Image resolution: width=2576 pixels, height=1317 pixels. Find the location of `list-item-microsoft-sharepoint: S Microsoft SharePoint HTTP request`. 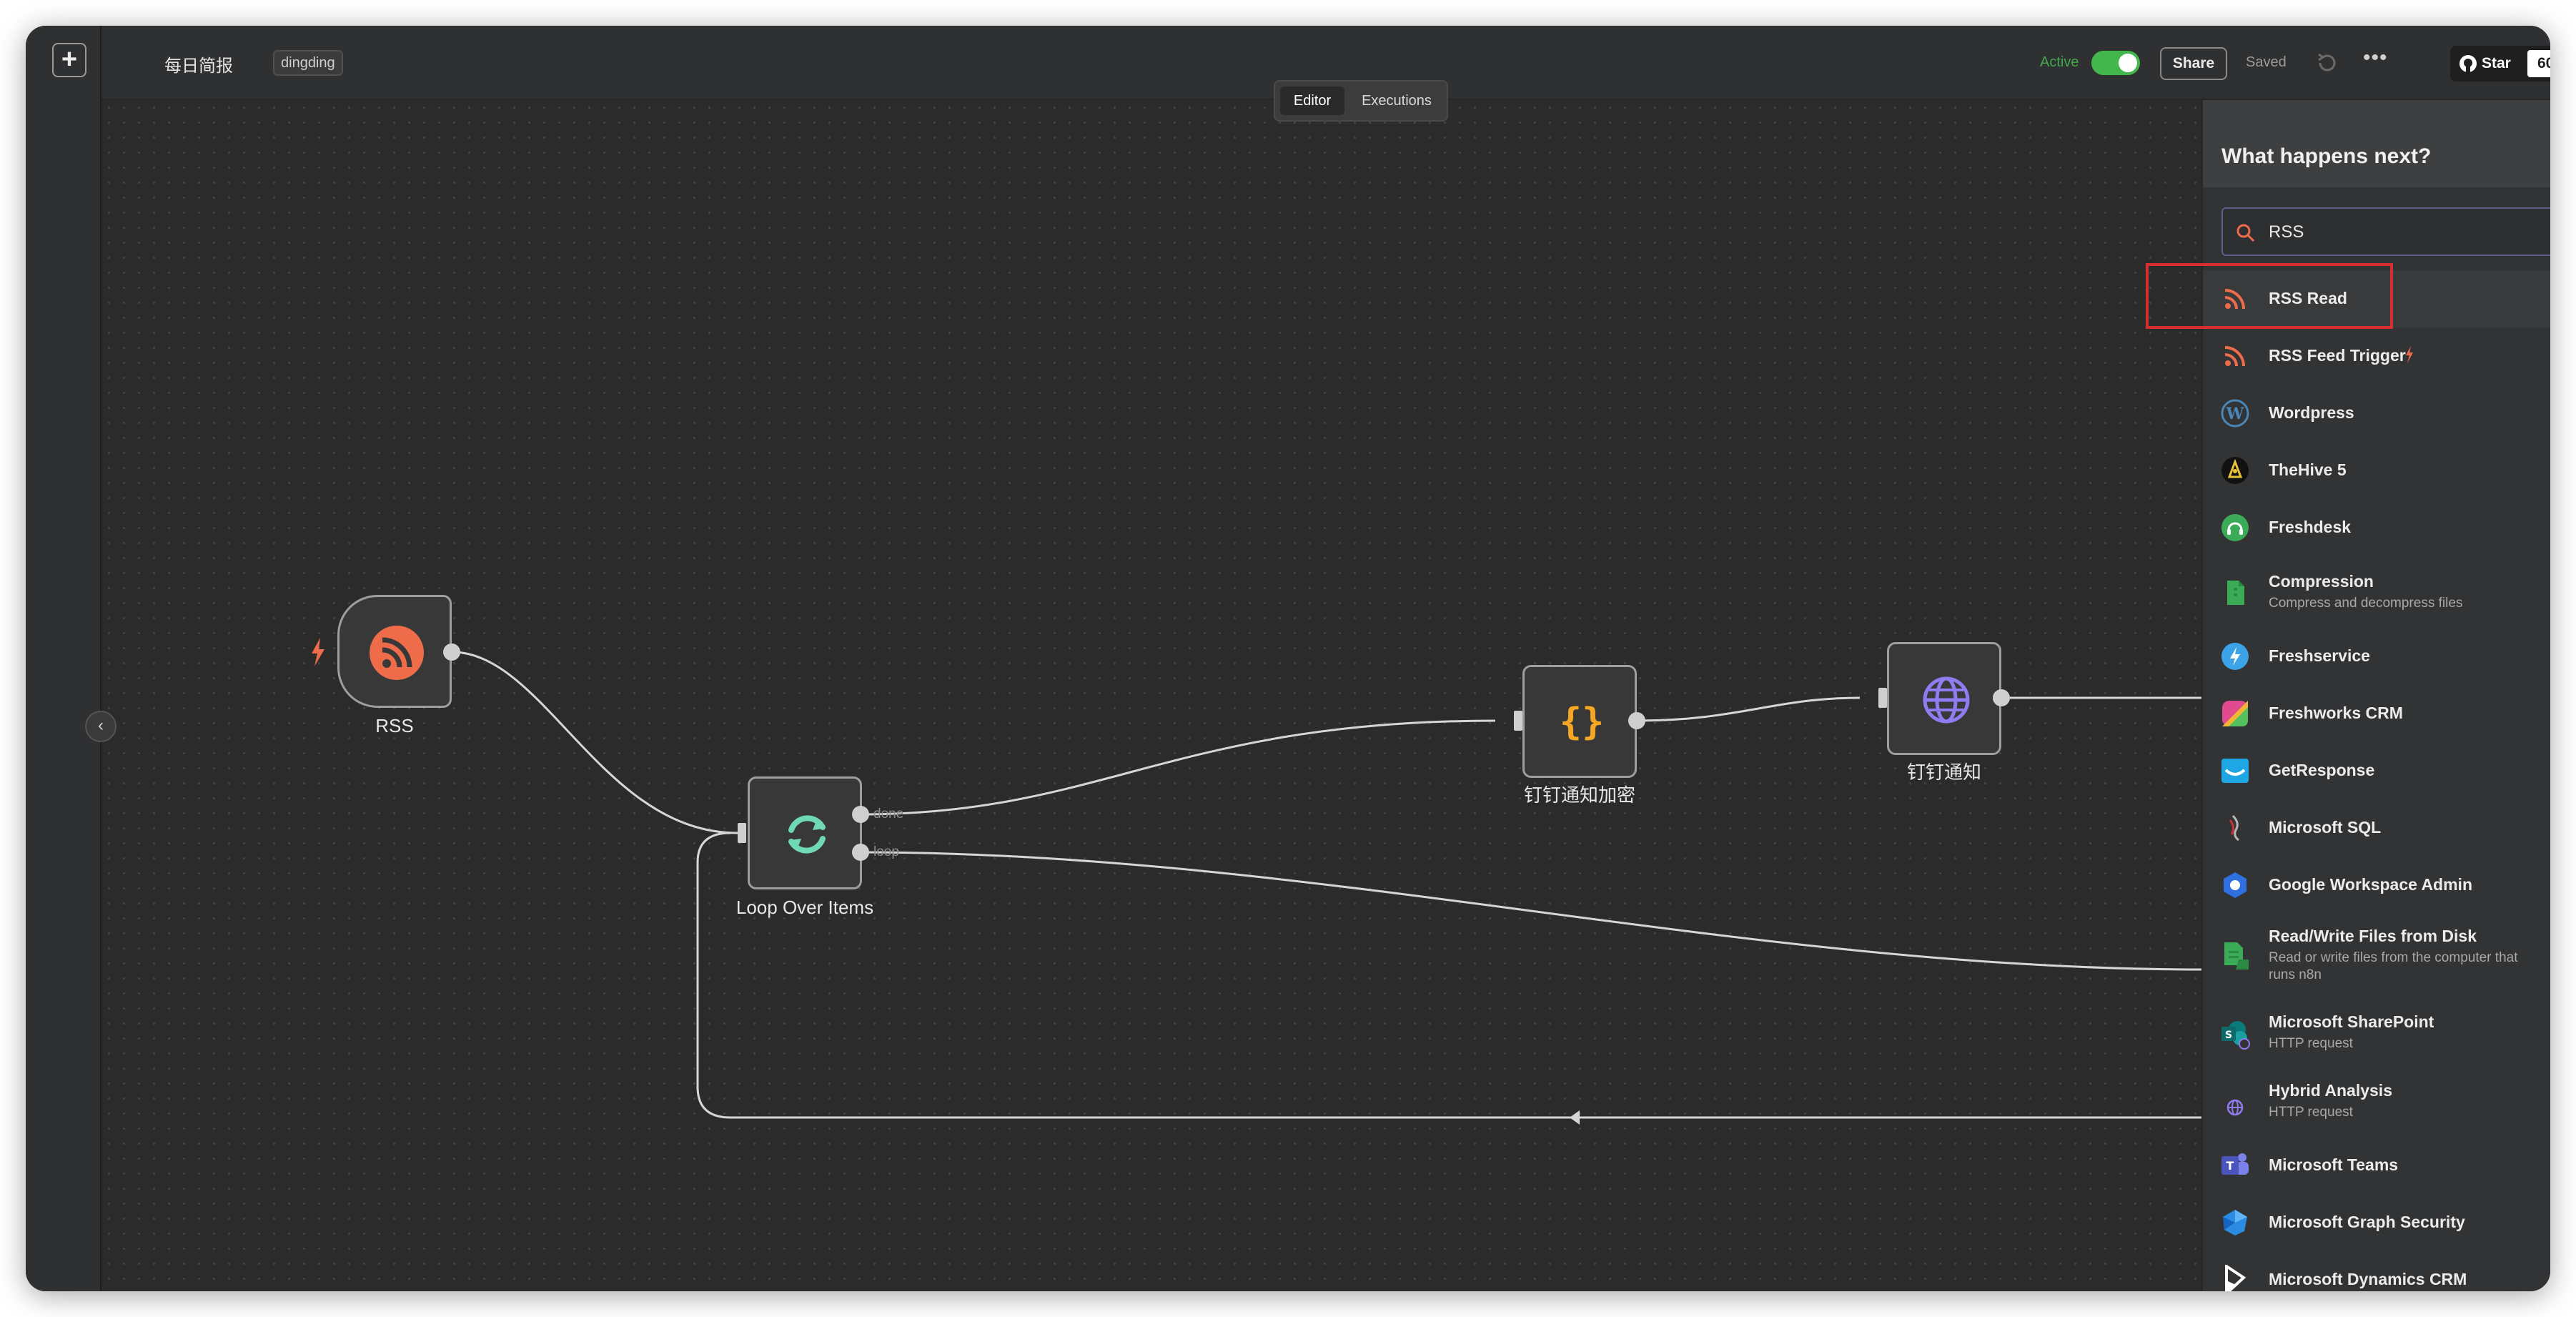

list-item-microsoft-sharepoint: S Microsoft SharePoint HTTP request is located at coordinates (2376, 1034).